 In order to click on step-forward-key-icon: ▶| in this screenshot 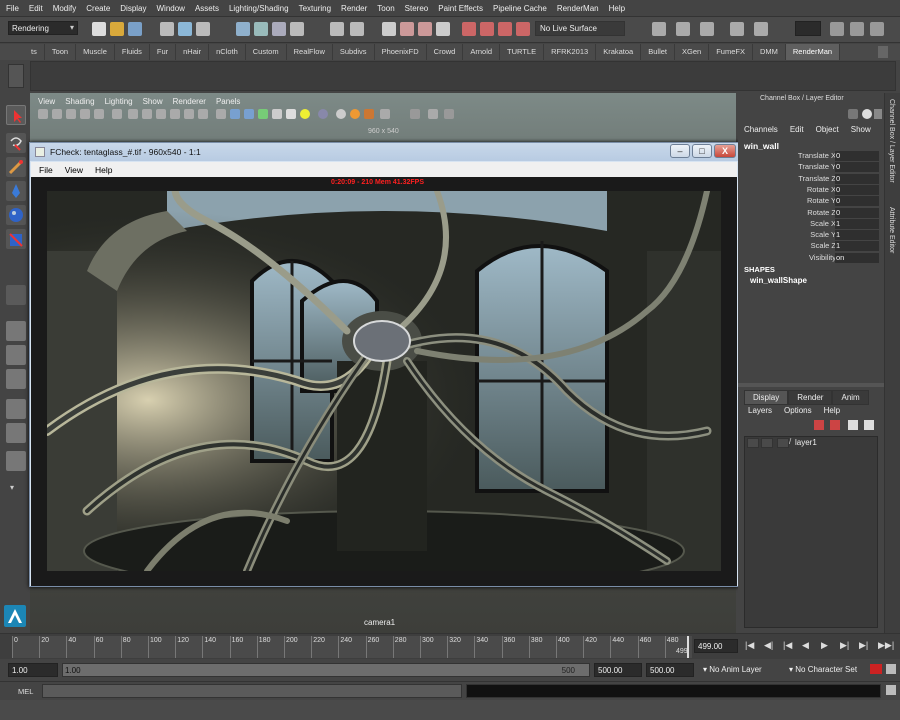, I will do `click(863, 645)`.